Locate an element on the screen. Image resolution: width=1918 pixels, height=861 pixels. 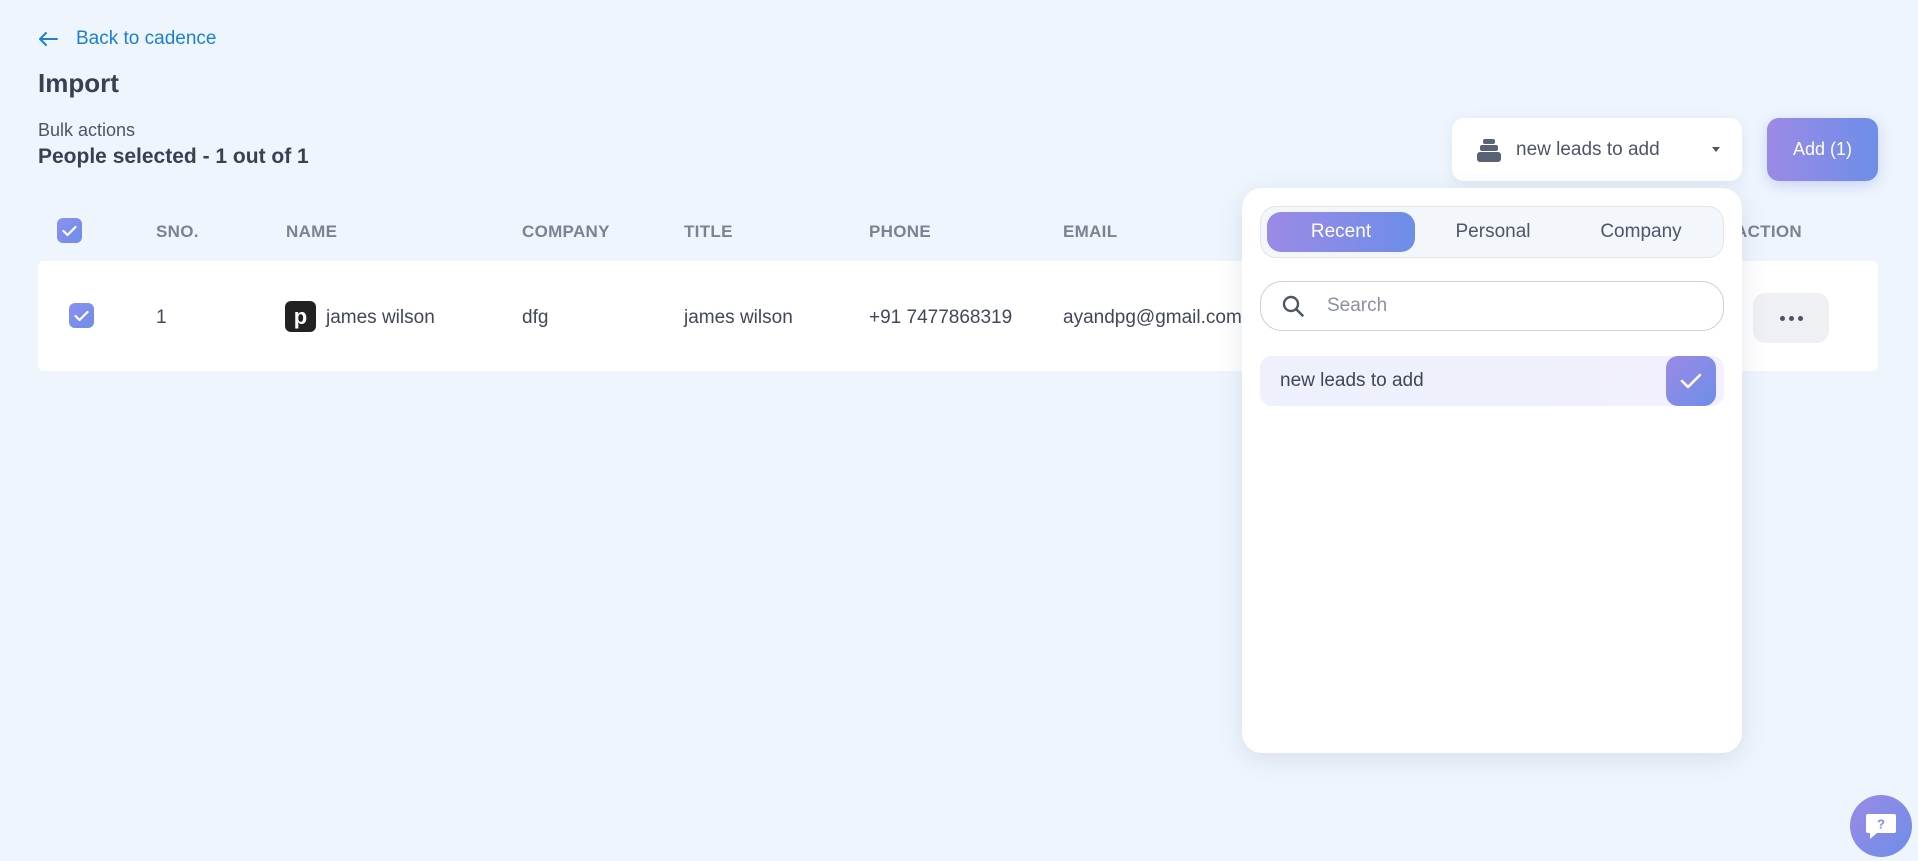
list-select-dropdown: new leads to add is located at coordinates (1597, 149).